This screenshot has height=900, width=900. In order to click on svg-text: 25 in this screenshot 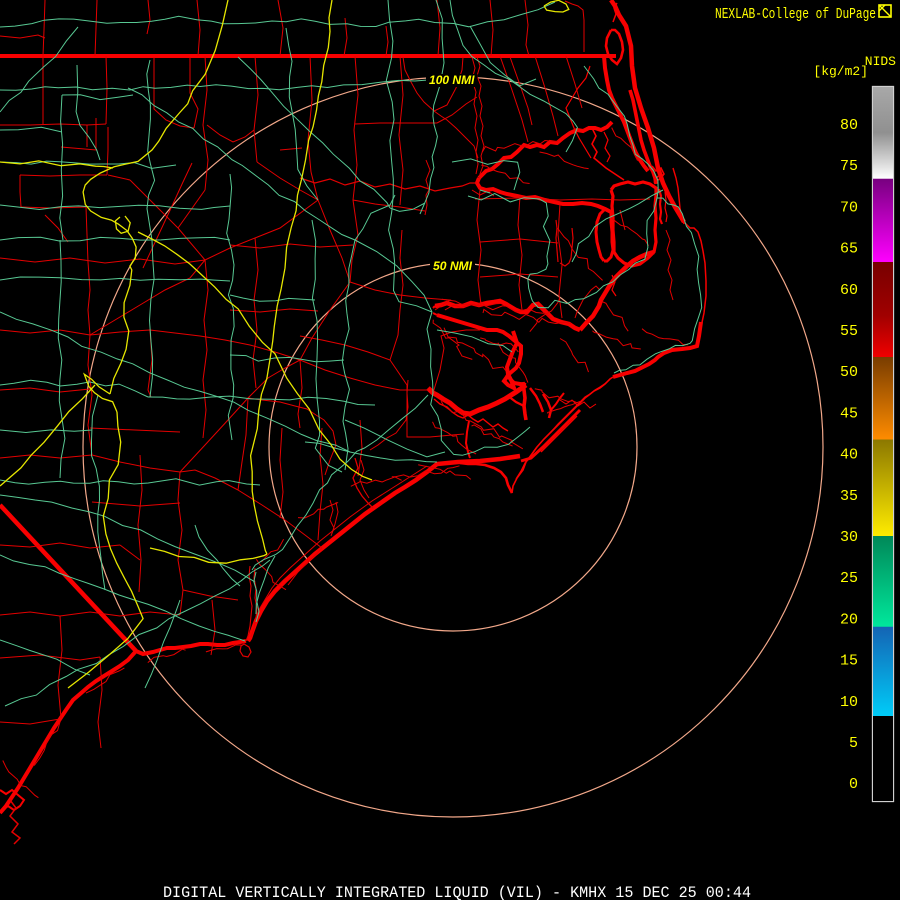, I will do `click(849, 578)`.